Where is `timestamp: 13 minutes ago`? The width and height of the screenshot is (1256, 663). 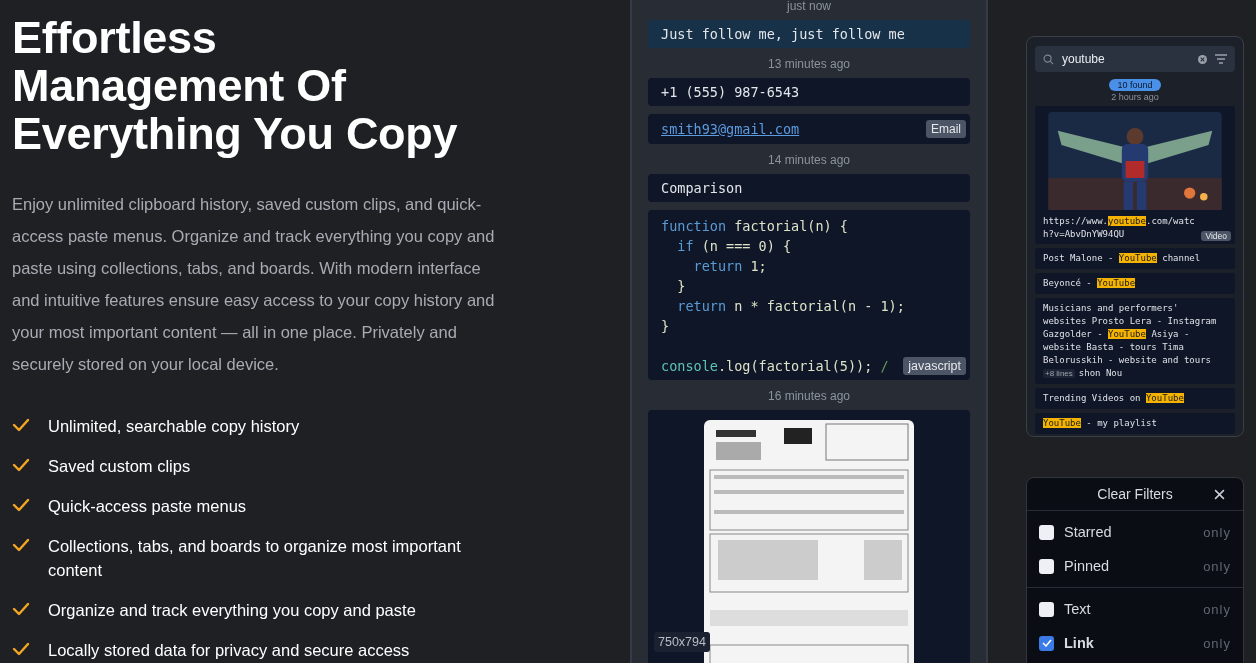
timestamp: 13 minutes ago is located at coordinates (809, 64).